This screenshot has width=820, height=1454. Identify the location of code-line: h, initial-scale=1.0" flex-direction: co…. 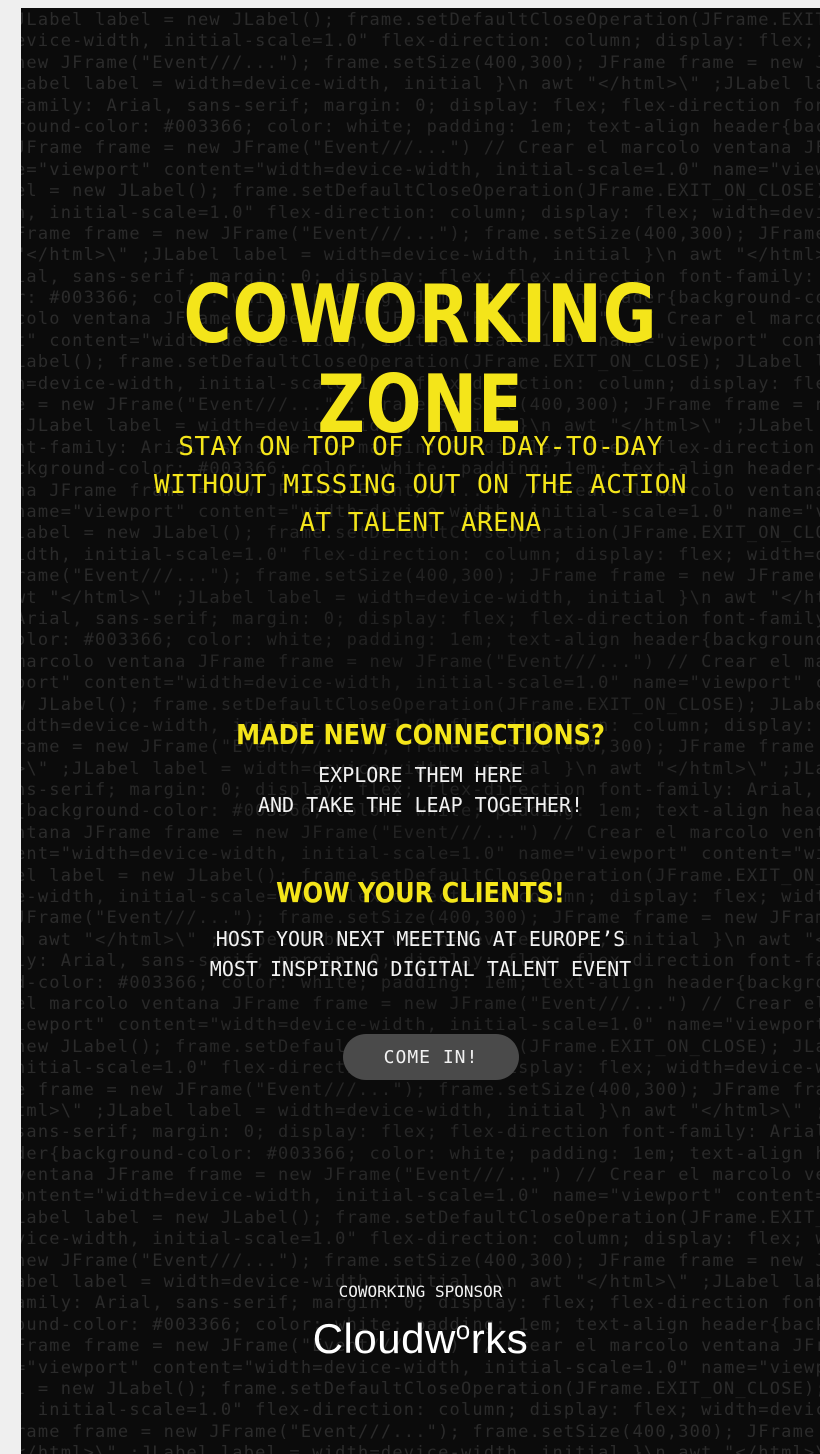
(420, 212).